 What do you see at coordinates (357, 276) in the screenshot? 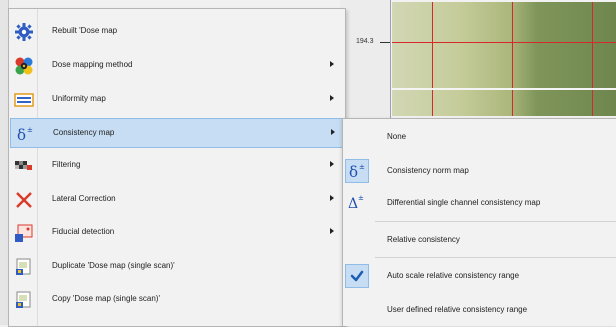
I see `check-icon` at bounding box center [357, 276].